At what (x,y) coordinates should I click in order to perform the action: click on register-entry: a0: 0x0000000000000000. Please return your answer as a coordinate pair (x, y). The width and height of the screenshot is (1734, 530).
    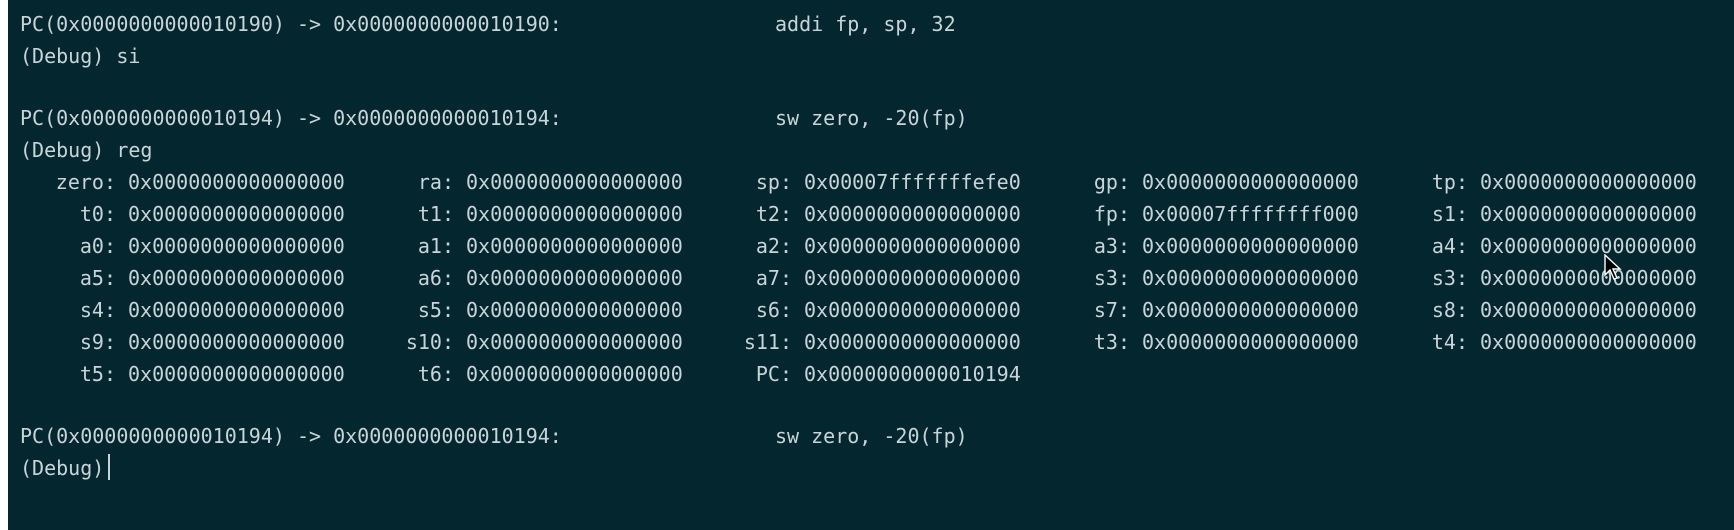
    Looking at the image, I should click on (189, 246).